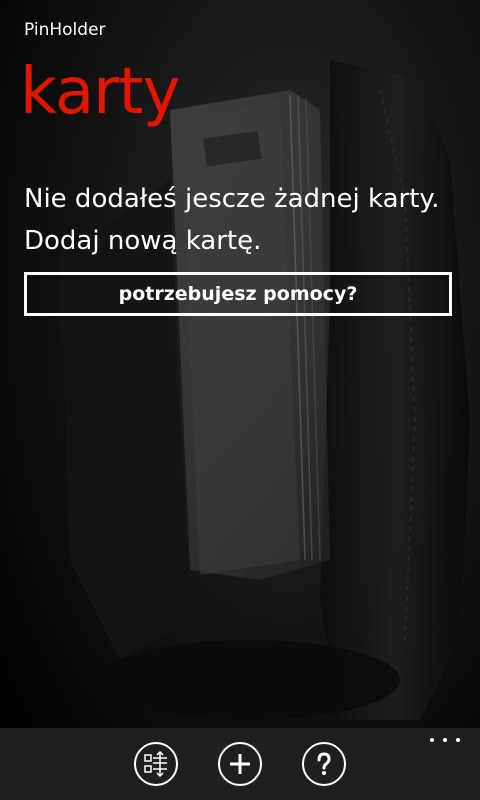  I want to click on help-button: potrzebujesz pomocy?, so click(238, 294).